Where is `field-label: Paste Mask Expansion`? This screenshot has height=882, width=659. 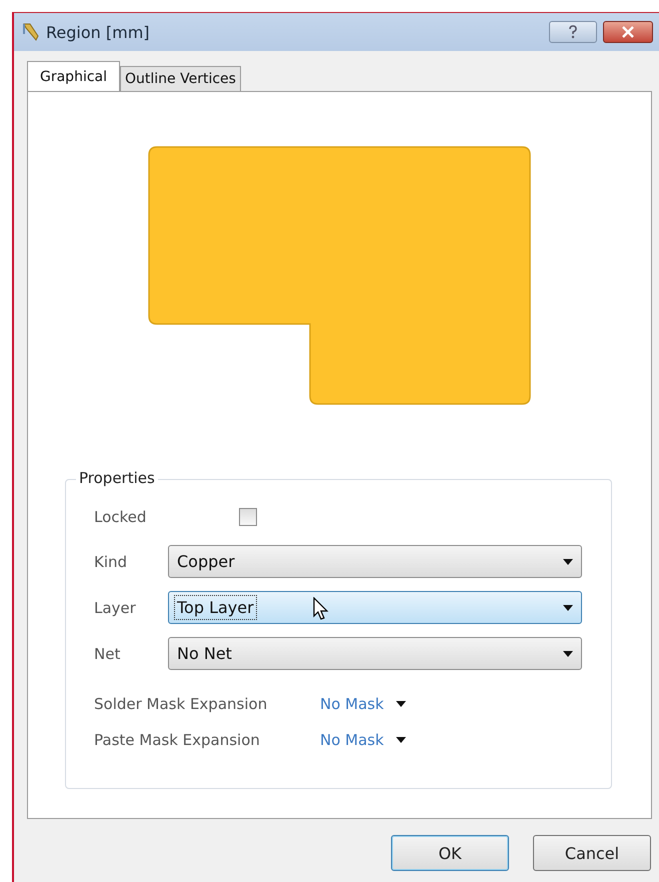
field-label: Paste Mask Expansion is located at coordinates (177, 740).